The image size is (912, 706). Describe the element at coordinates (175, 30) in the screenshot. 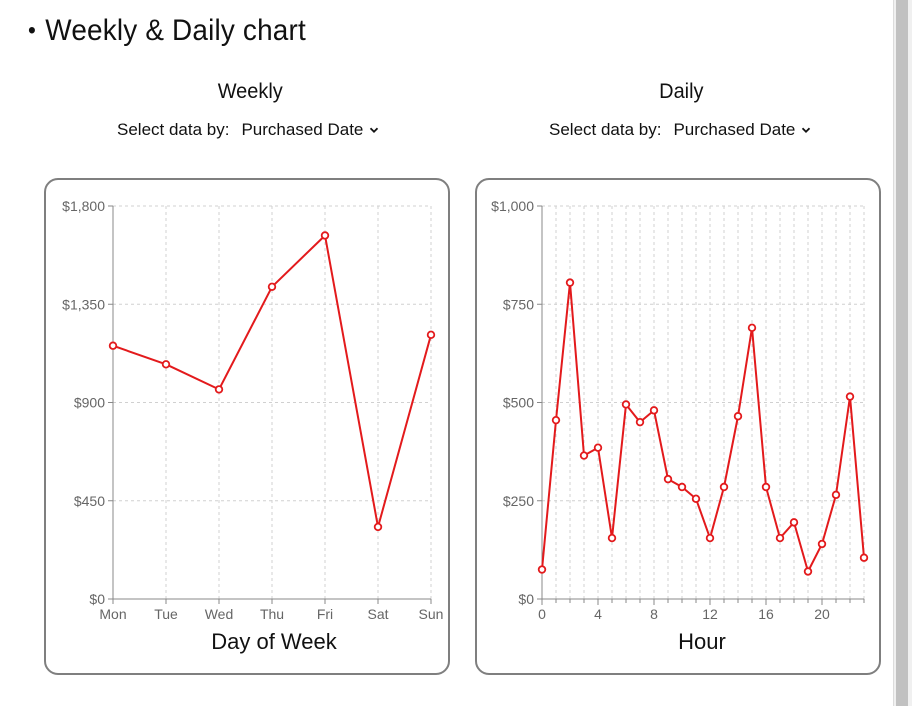

I see `section-title: Weekly & Daily chart` at that location.